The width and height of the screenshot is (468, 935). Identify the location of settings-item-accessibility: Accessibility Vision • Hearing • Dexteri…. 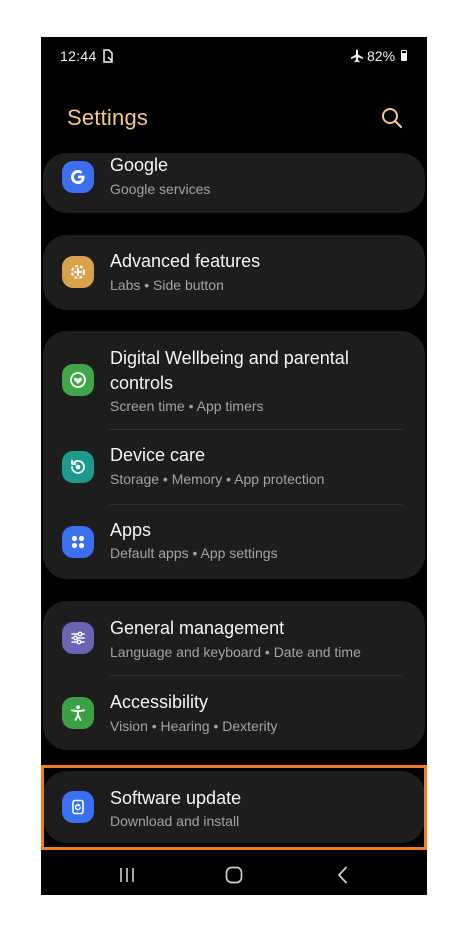
(234, 713).